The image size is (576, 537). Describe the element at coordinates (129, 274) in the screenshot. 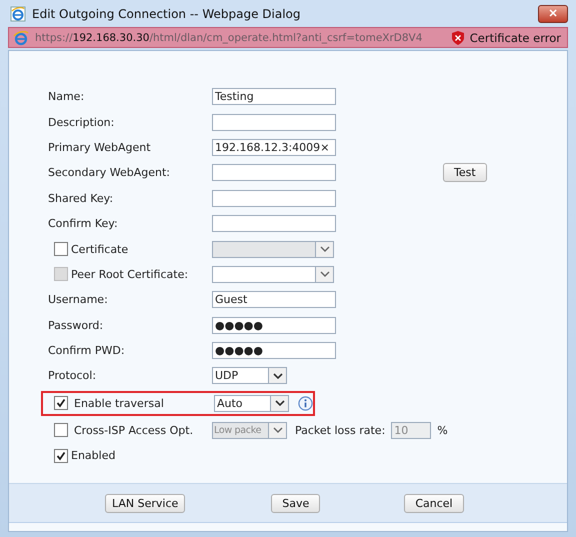

I see `checkbox-label: Peer Root Certificate:` at that location.